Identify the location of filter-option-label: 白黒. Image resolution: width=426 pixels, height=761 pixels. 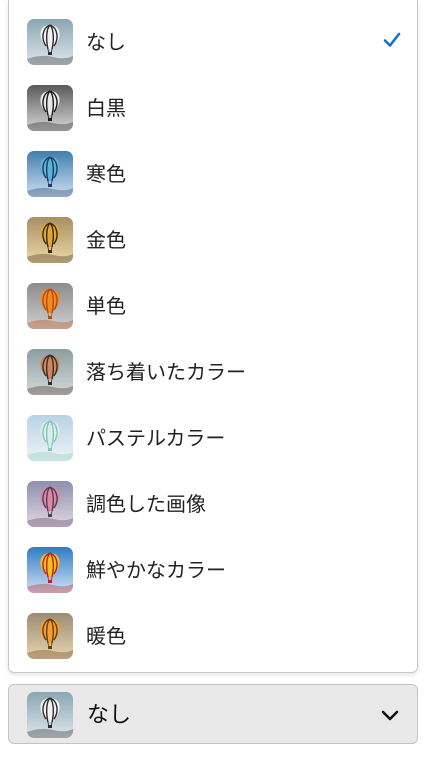
(106, 108).